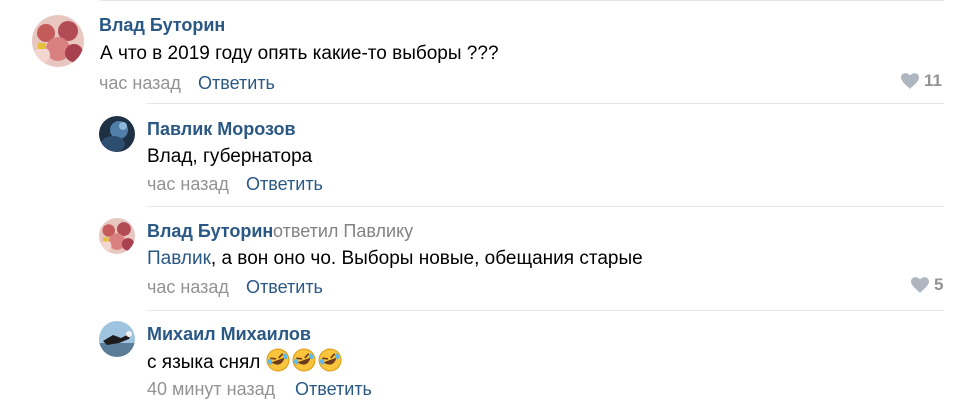 The image size is (975, 408). What do you see at coordinates (229, 334) in the screenshot?
I see `comment-author: Михаил Михаилов` at bounding box center [229, 334].